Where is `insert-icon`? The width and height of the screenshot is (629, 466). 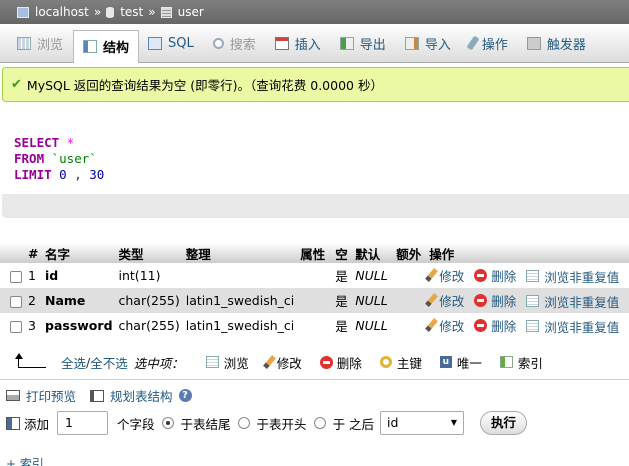 insert-icon is located at coordinates (281, 43).